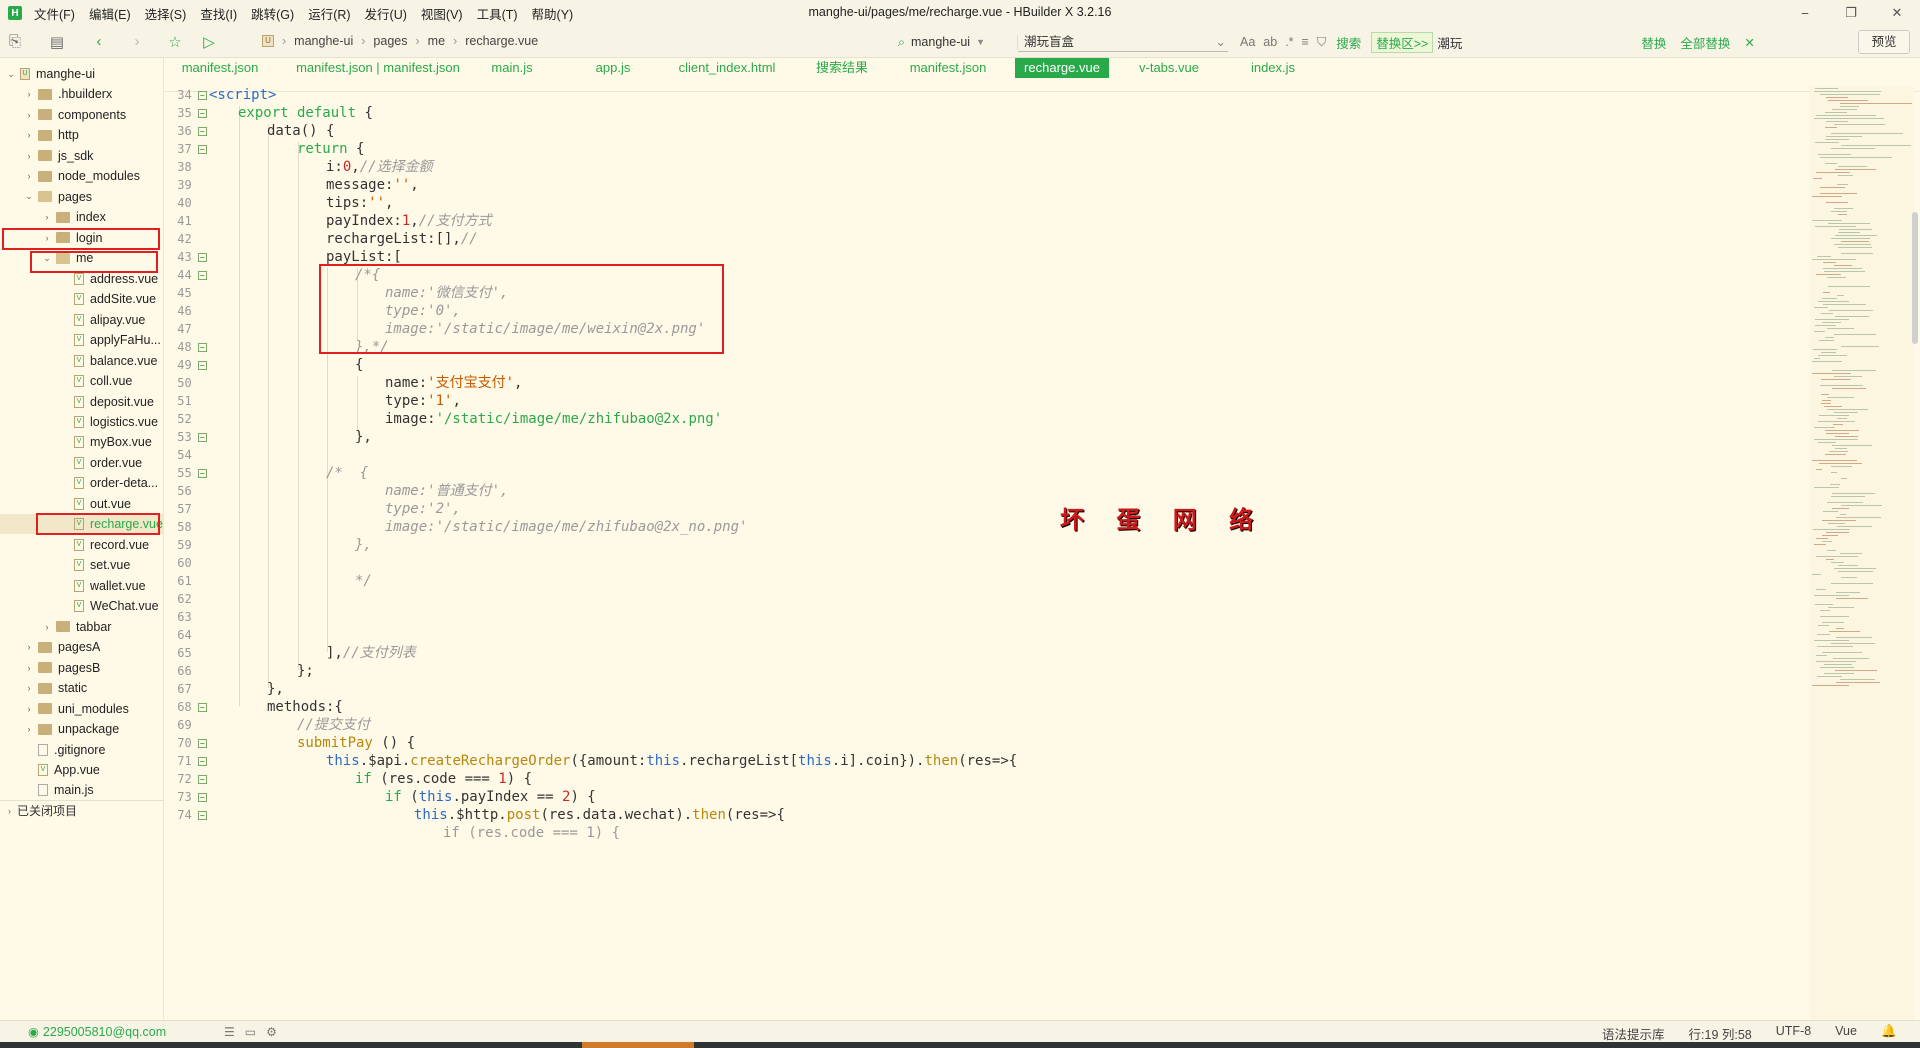 The width and height of the screenshot is (1920, 1048). Describe the element at coordinates (82, 790) in the screenshot. I see `tree-item-main-js: main.js` at that location.